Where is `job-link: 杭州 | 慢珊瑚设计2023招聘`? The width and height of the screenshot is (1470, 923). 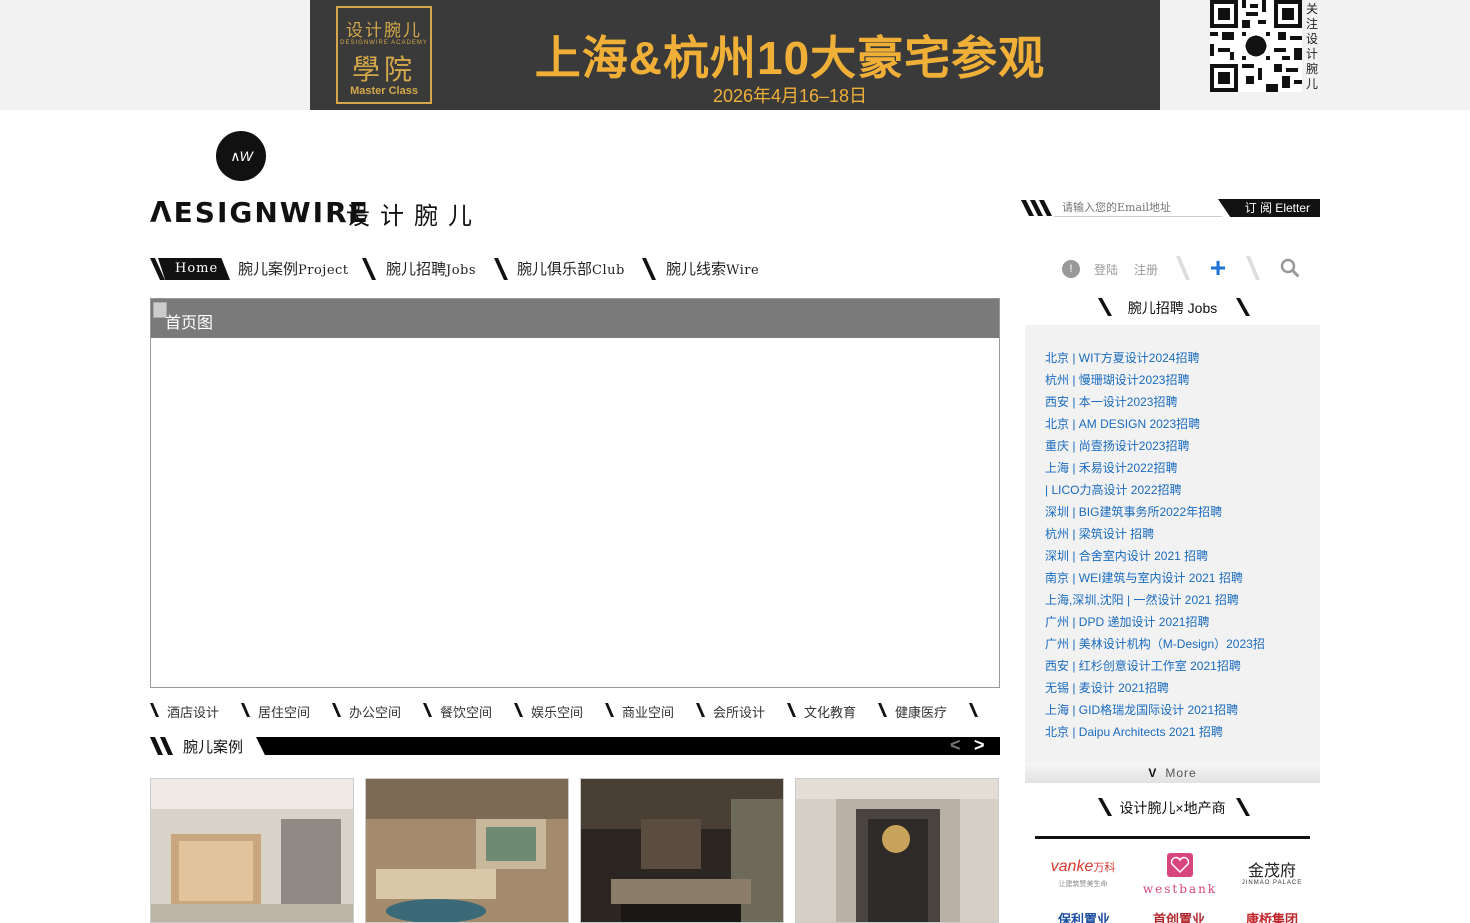 job-link: 杭州 | 慢珊瑚设计2023招聘 is located at coordinates (1117, 379).